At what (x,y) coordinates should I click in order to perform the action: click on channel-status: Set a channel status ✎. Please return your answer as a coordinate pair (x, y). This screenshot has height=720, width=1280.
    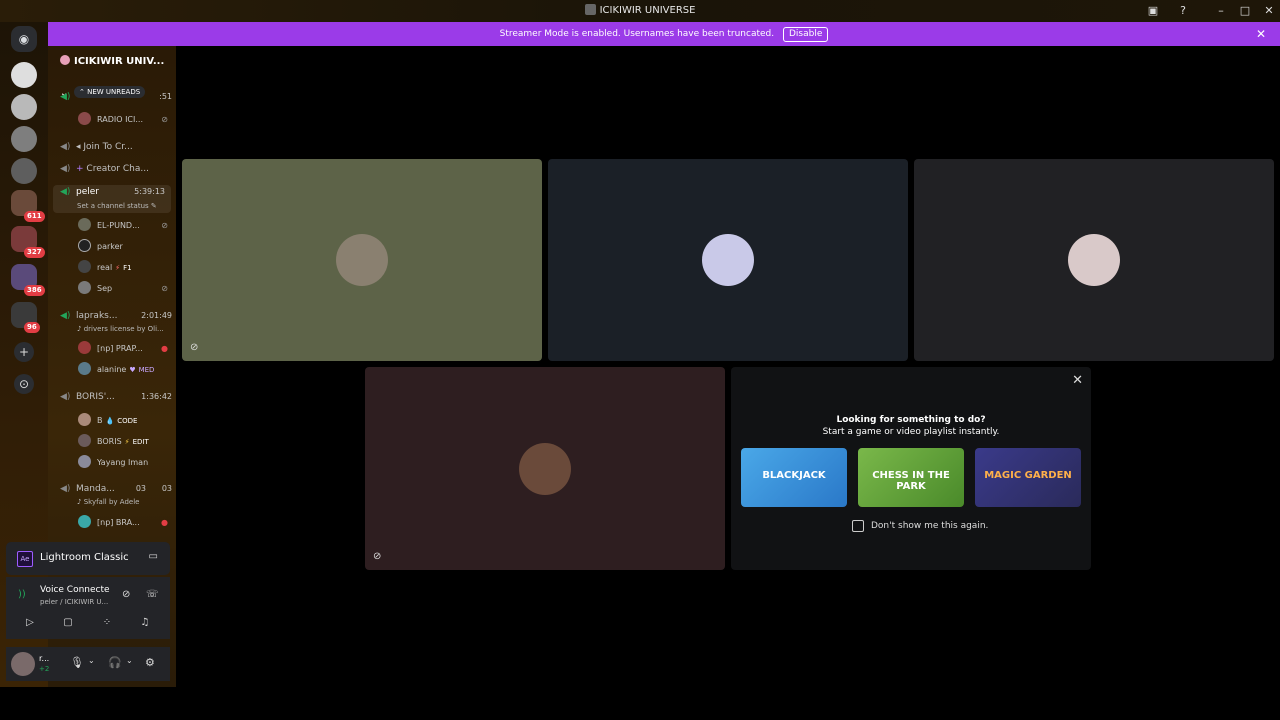
    Looking at the image, I should click on (117, 206).